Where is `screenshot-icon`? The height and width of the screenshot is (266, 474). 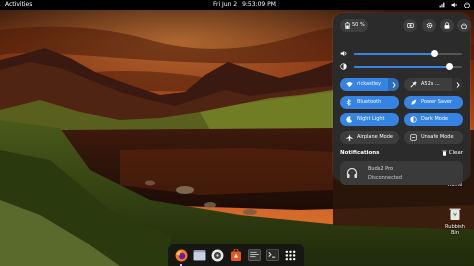 screenshot-icon is located at coordinates (410, 25).